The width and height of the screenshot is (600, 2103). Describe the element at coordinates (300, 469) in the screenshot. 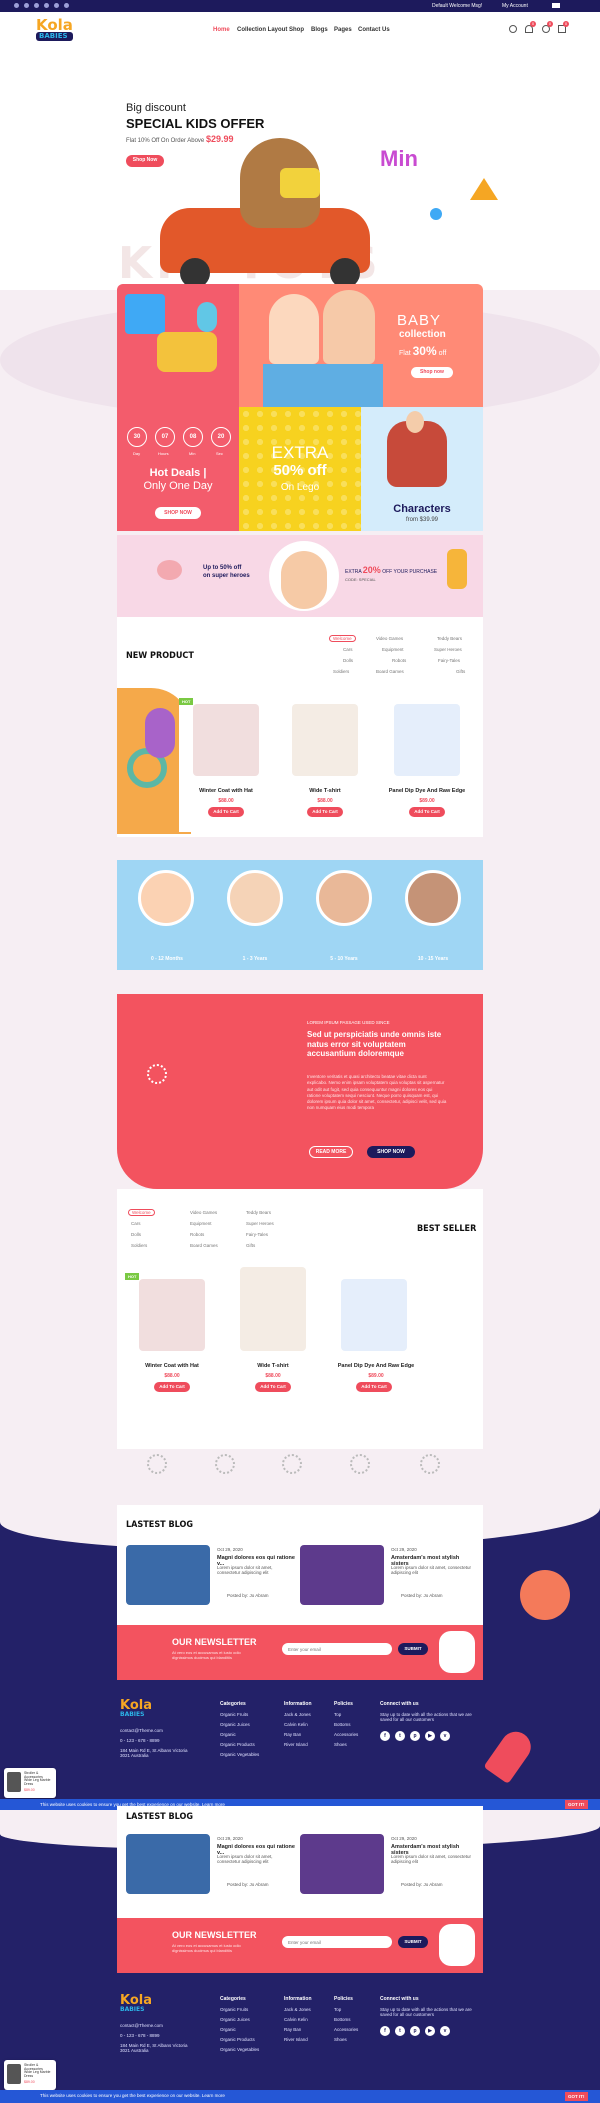

I see `lego-offer-banner: EXTRA 50% off On Lego` at that location.